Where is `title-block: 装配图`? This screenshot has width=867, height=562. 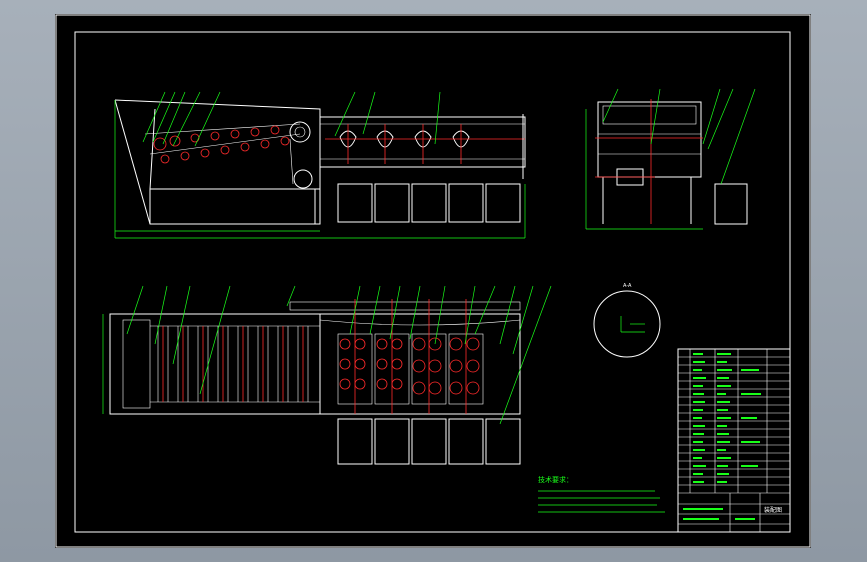
title-block: 装配图 is located at coordinates (734, 440).